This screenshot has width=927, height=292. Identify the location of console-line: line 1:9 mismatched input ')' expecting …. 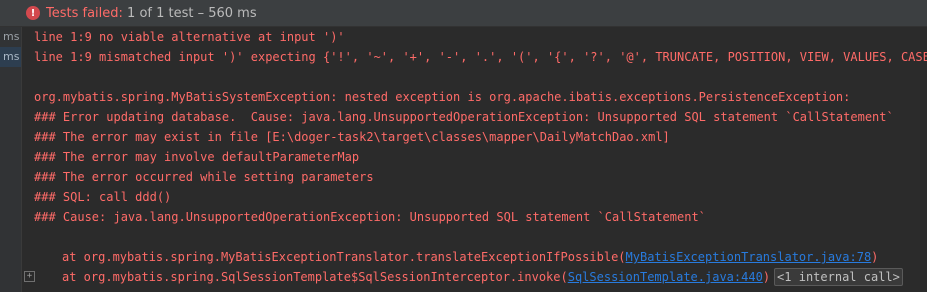
(480, 57).